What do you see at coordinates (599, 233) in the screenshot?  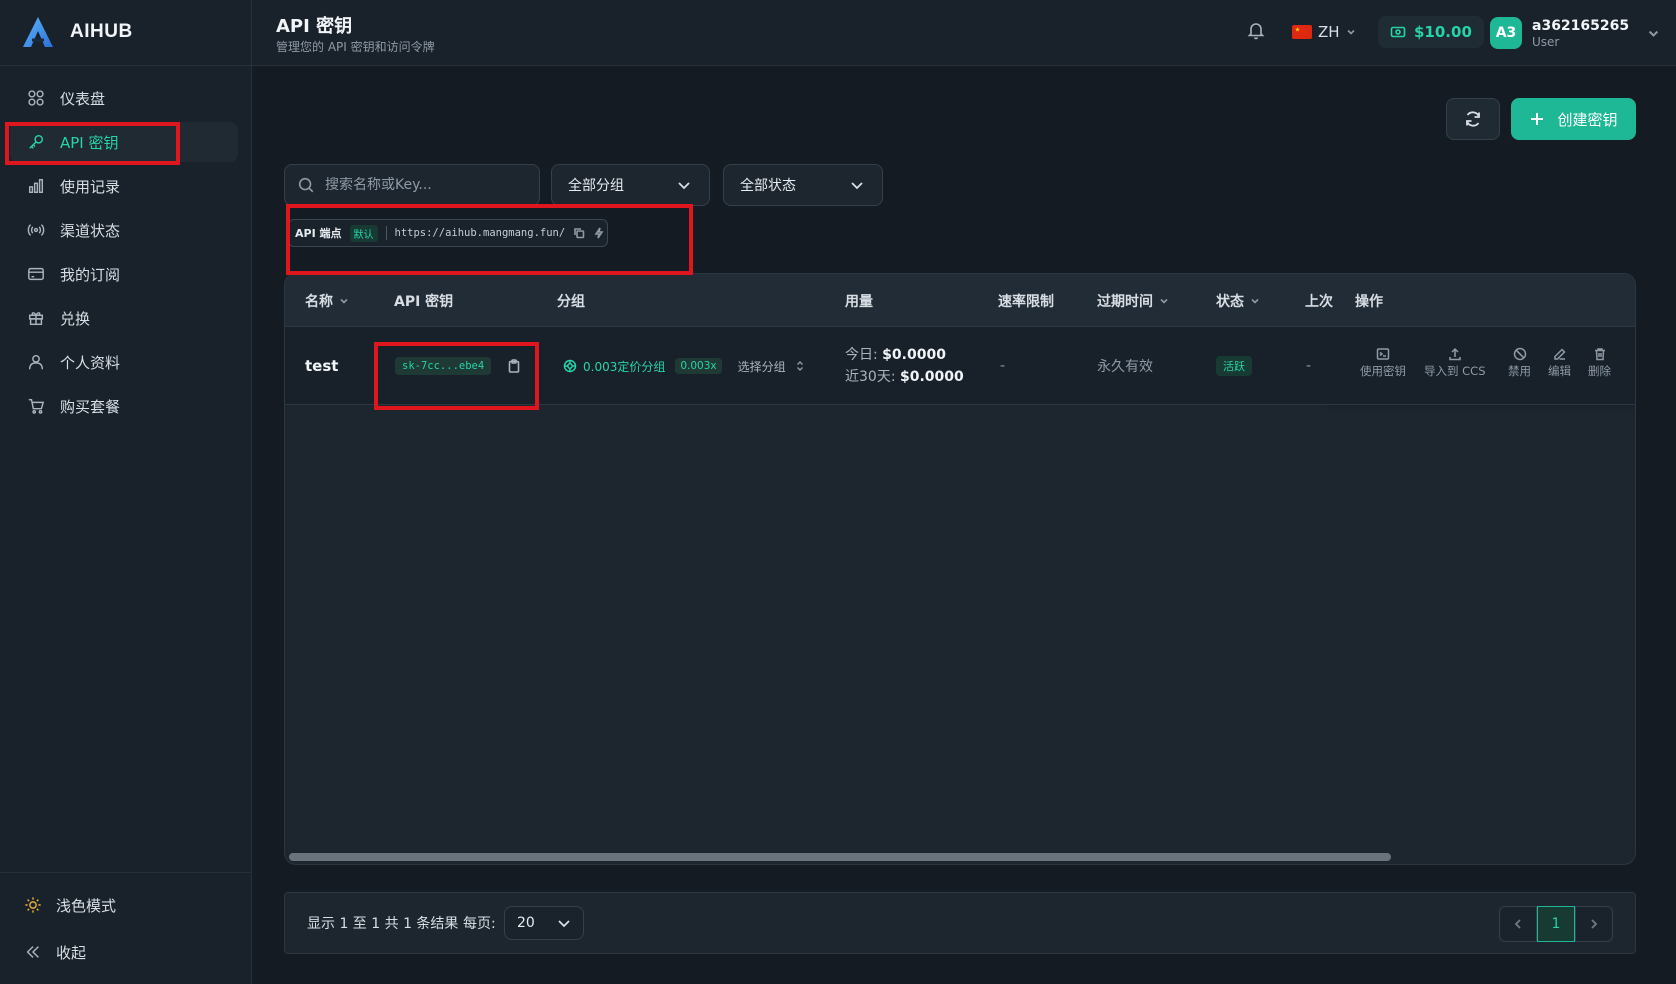 I see `lightning-icon` at bounding box center [599, 233].